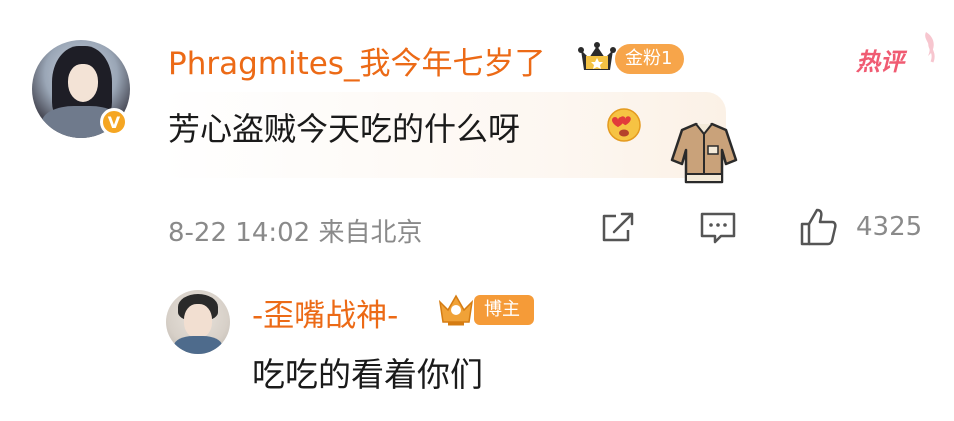  Describe the element at coordinates (325, 312) in the screenshot. I see `reply-username: -歪嘴战神-` at that location.